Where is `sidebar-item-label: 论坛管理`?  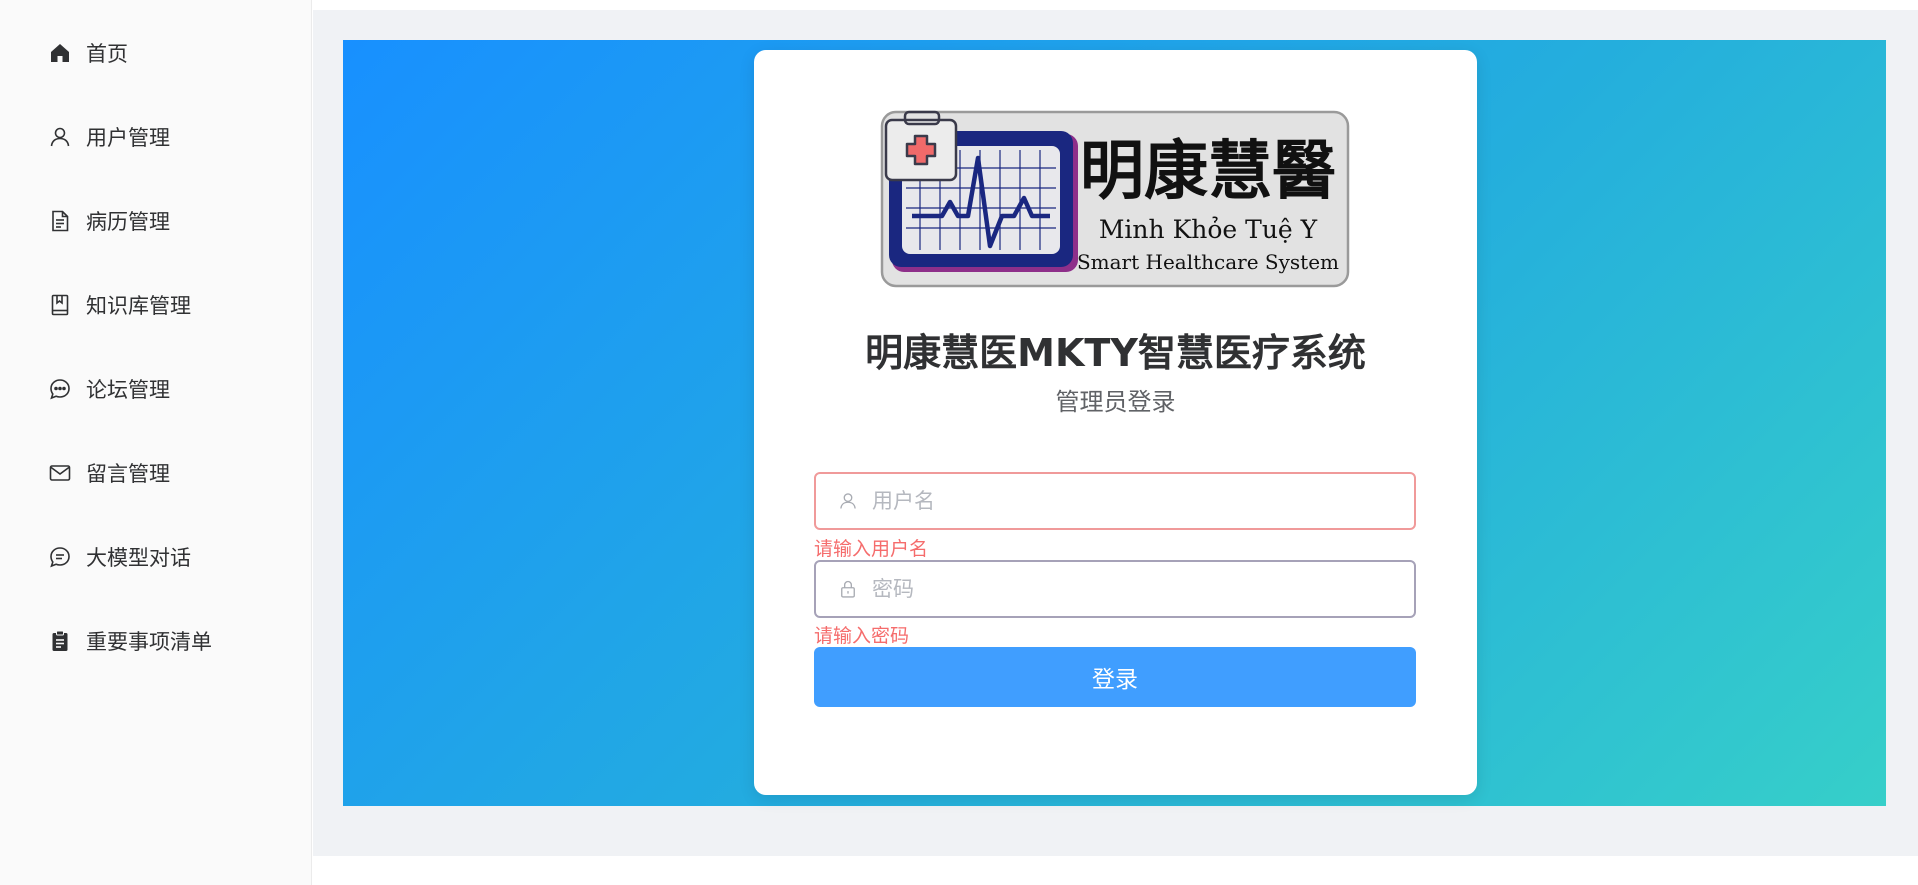 sidebar-item-label: 论坛管理 is located at coordinates (128, 390).